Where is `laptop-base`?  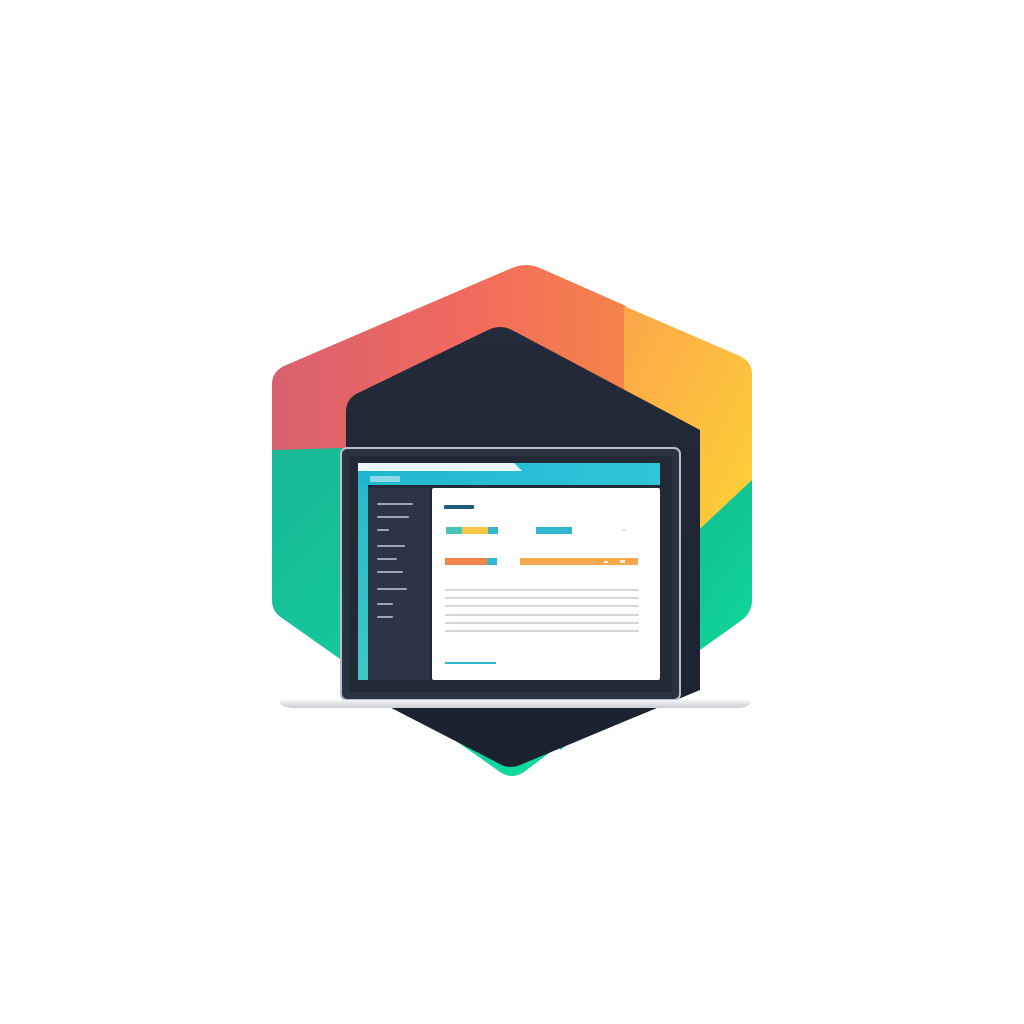 laptop-base is located at coordinates (515, 704).